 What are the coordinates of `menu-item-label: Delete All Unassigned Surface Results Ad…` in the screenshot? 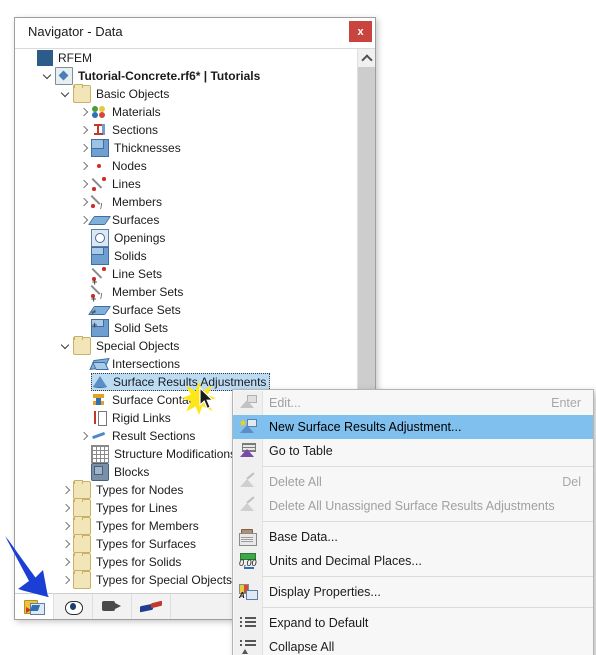 It's located at (412, 506).